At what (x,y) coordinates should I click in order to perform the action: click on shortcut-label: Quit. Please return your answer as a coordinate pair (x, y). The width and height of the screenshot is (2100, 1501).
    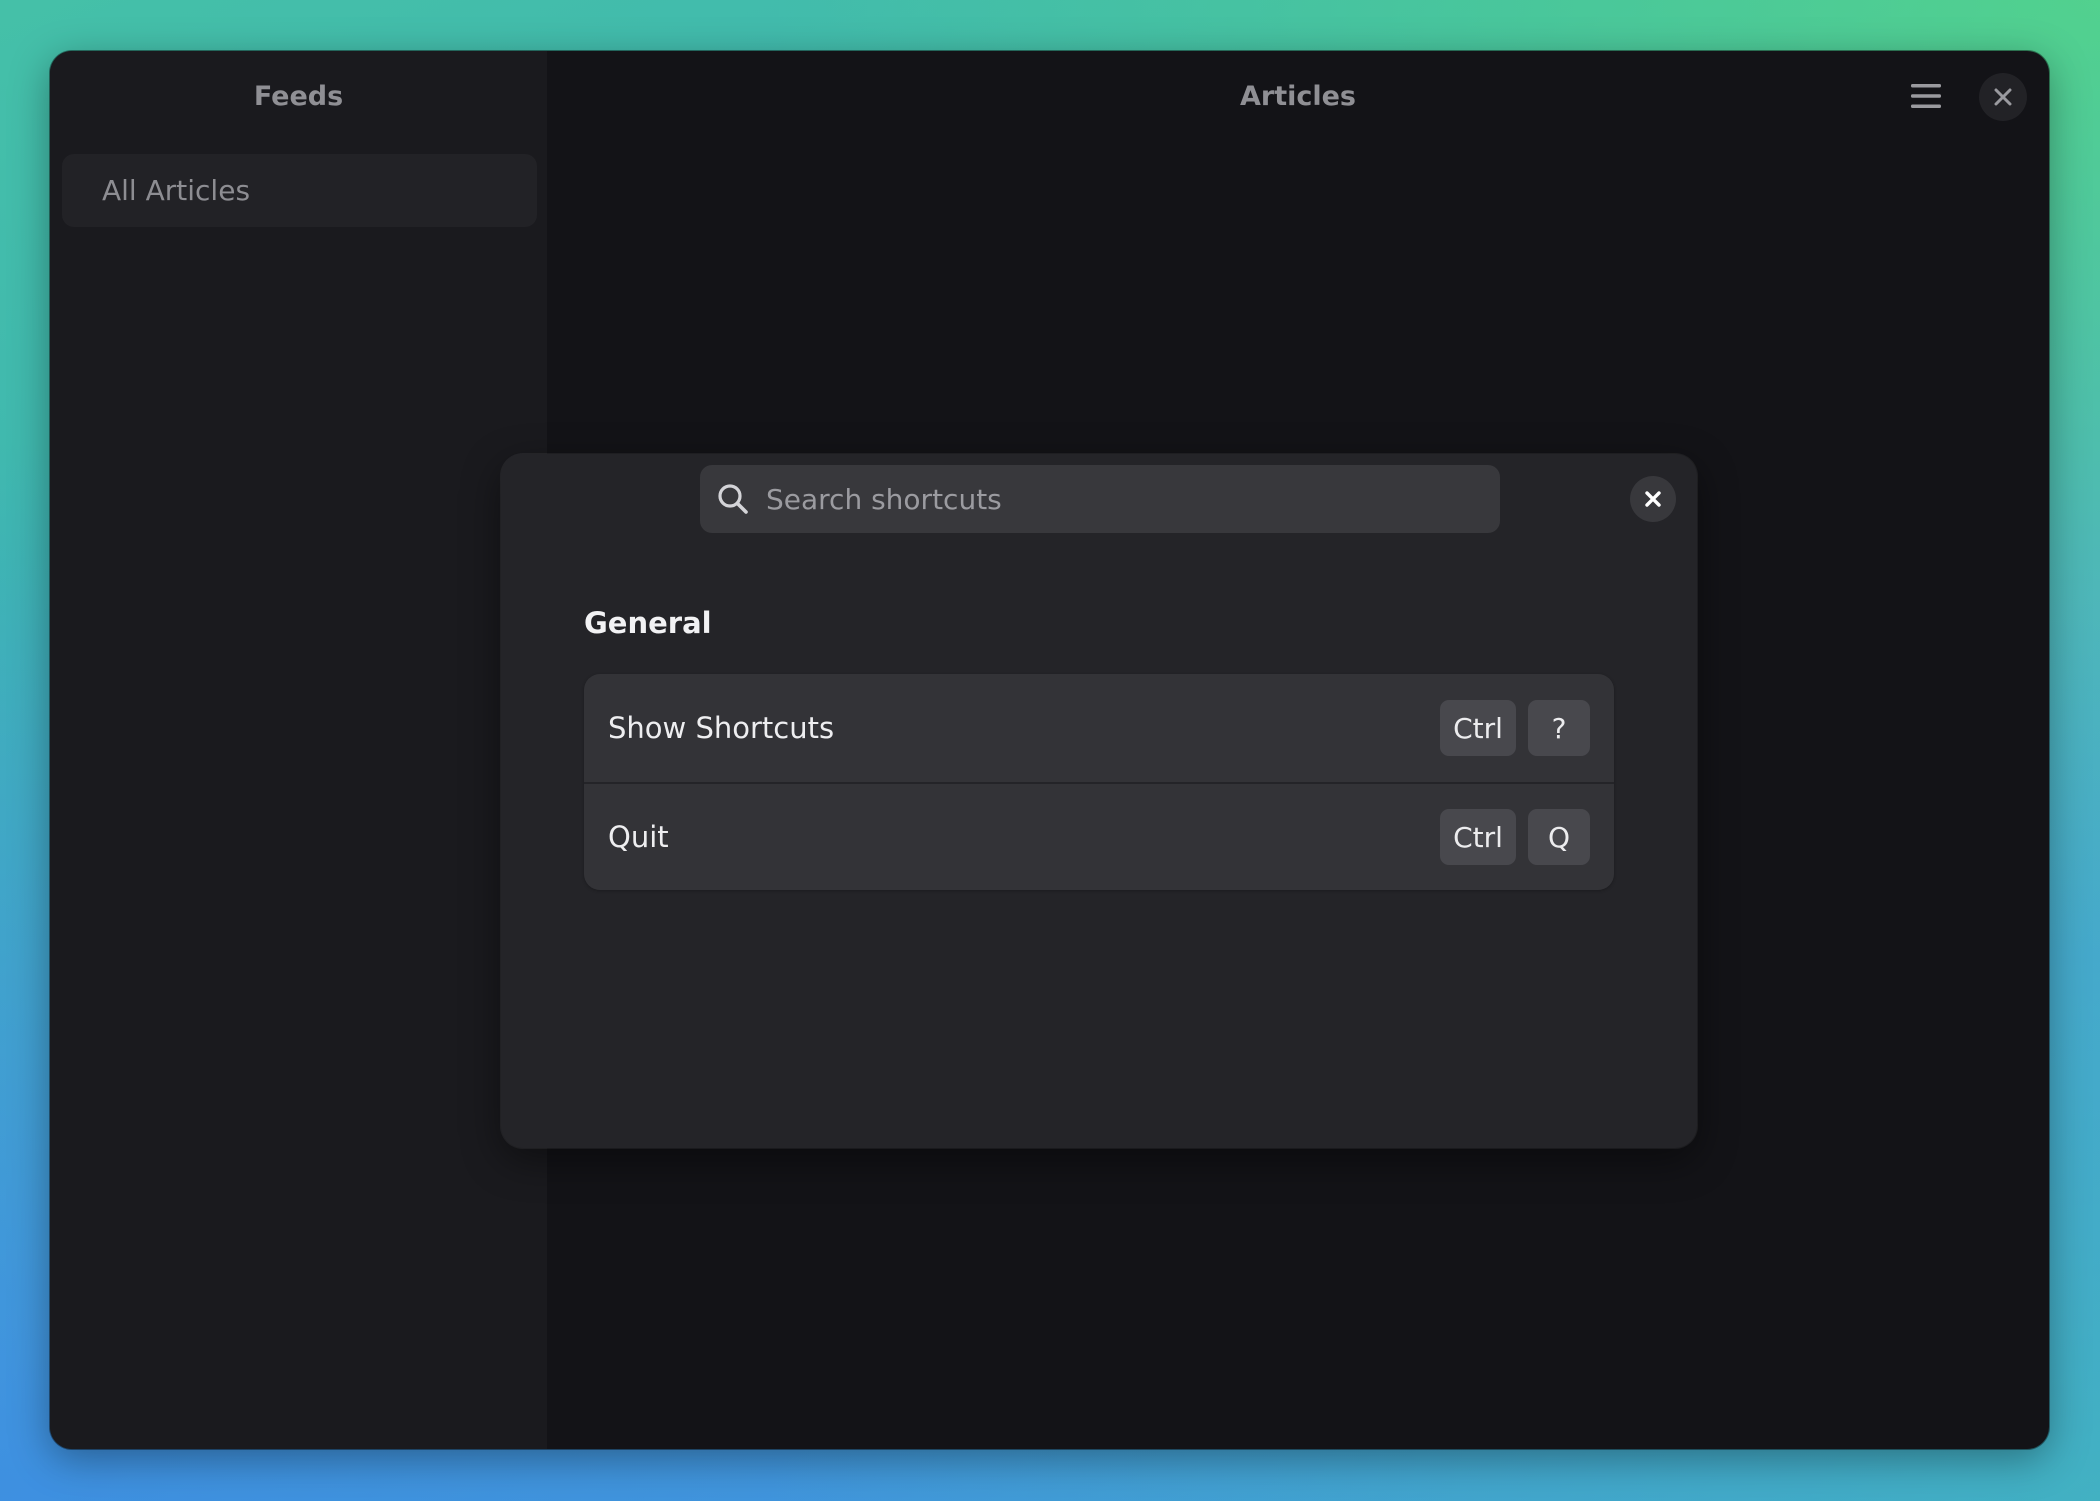
    Looking at the image, I should click on (638, 837).